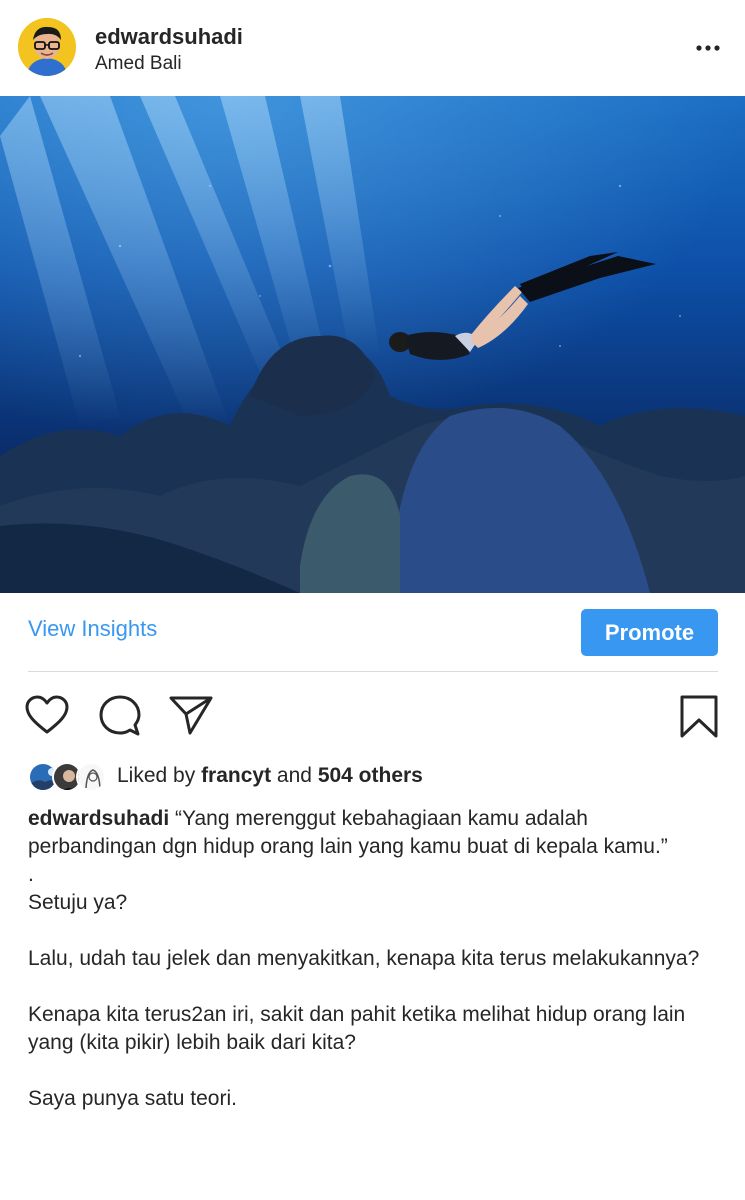 The width and height of the screenshot is (745, 1200). What do you see at coordinates (372, 633) in the screenshot?
I see `insights-bar: View Insights Promote` at bounding box center [372, 633].